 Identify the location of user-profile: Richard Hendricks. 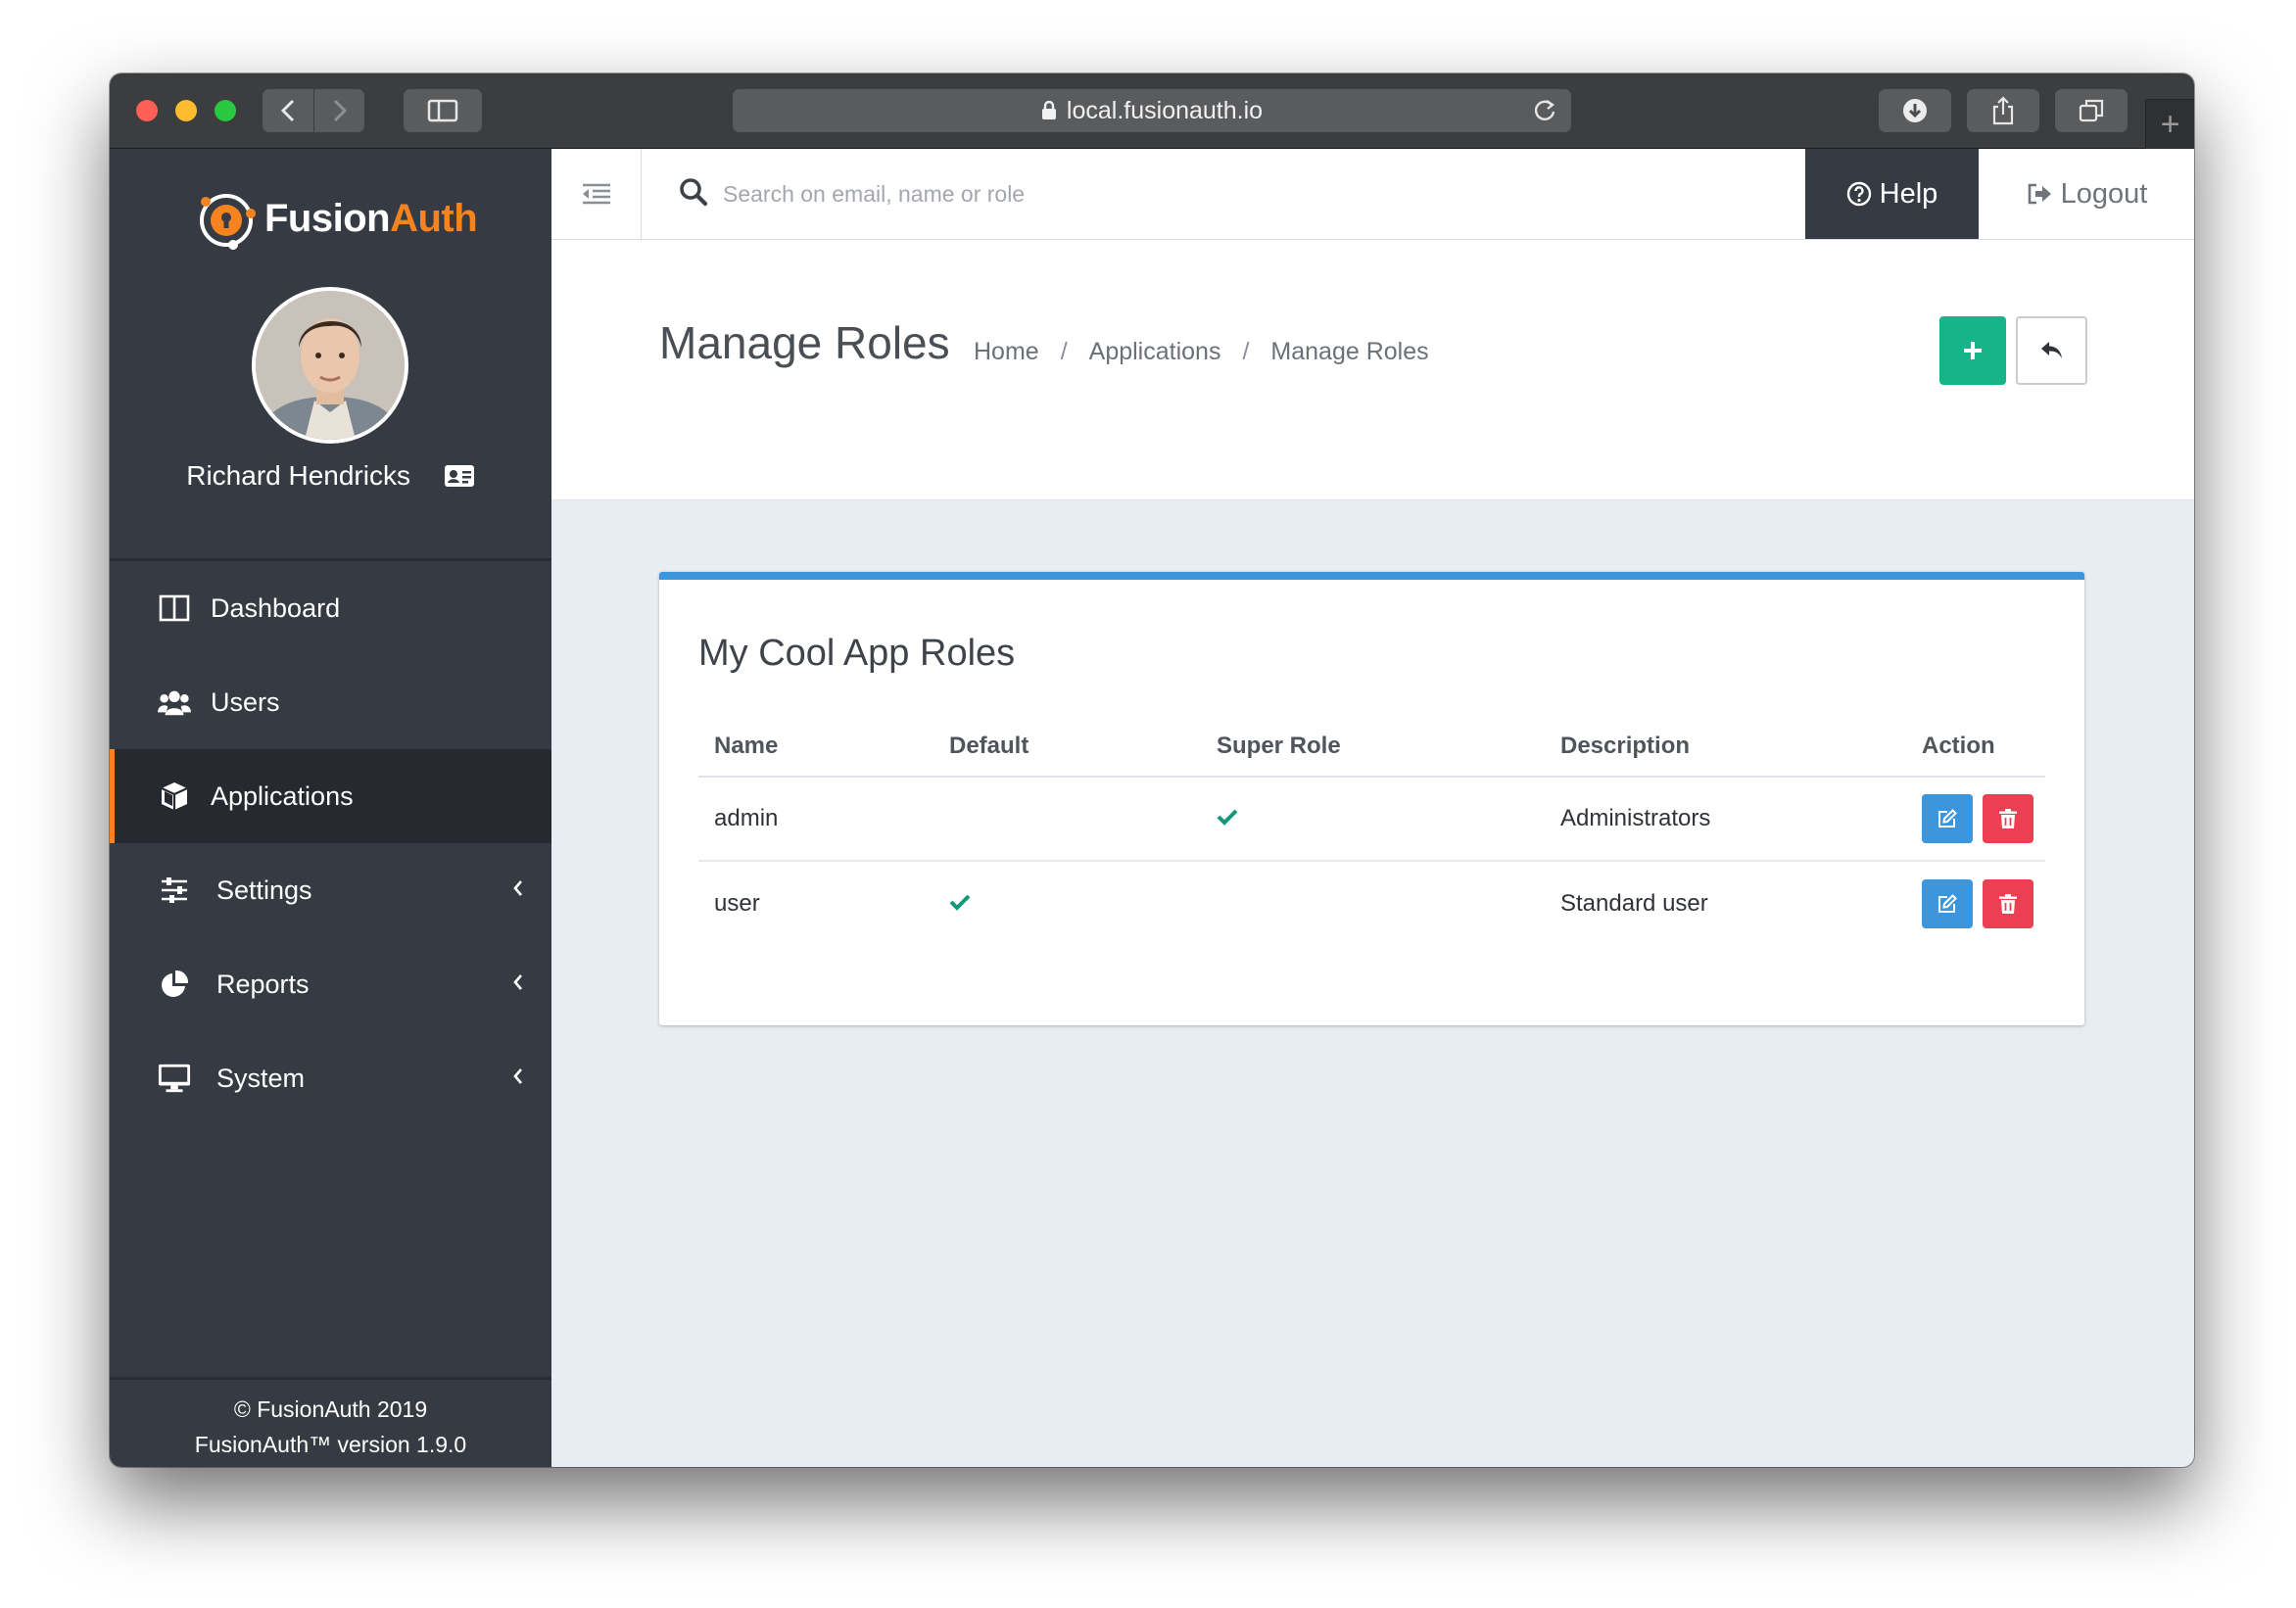
(330, 477).